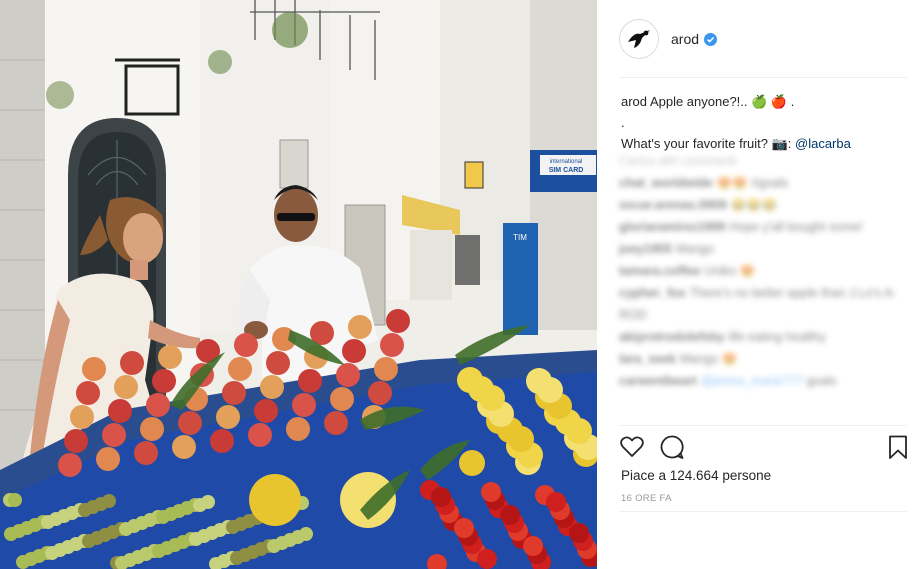 The height and width of the screenshot is (569, 915). I want to click on comment-text: Mango, so click(695, 249).